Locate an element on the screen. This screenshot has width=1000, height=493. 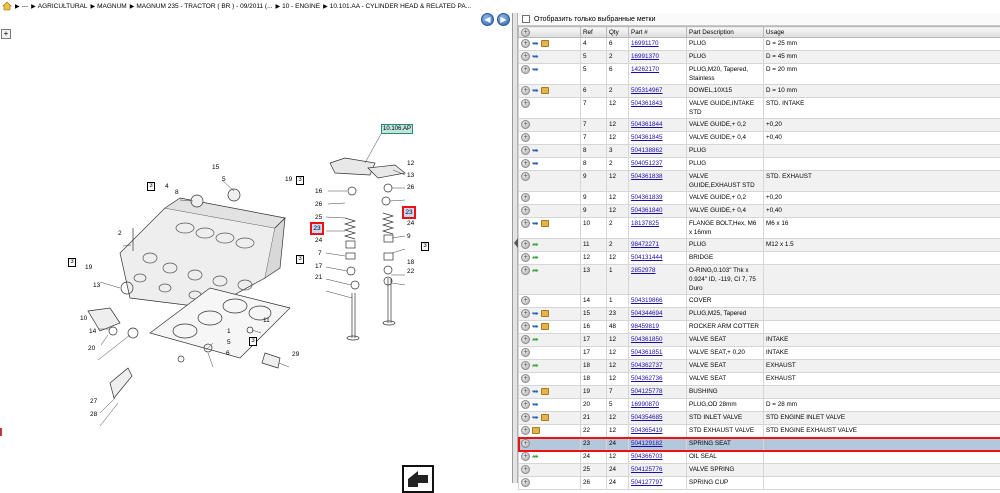
callout-29: 29 is located at coordinates (295, 354).